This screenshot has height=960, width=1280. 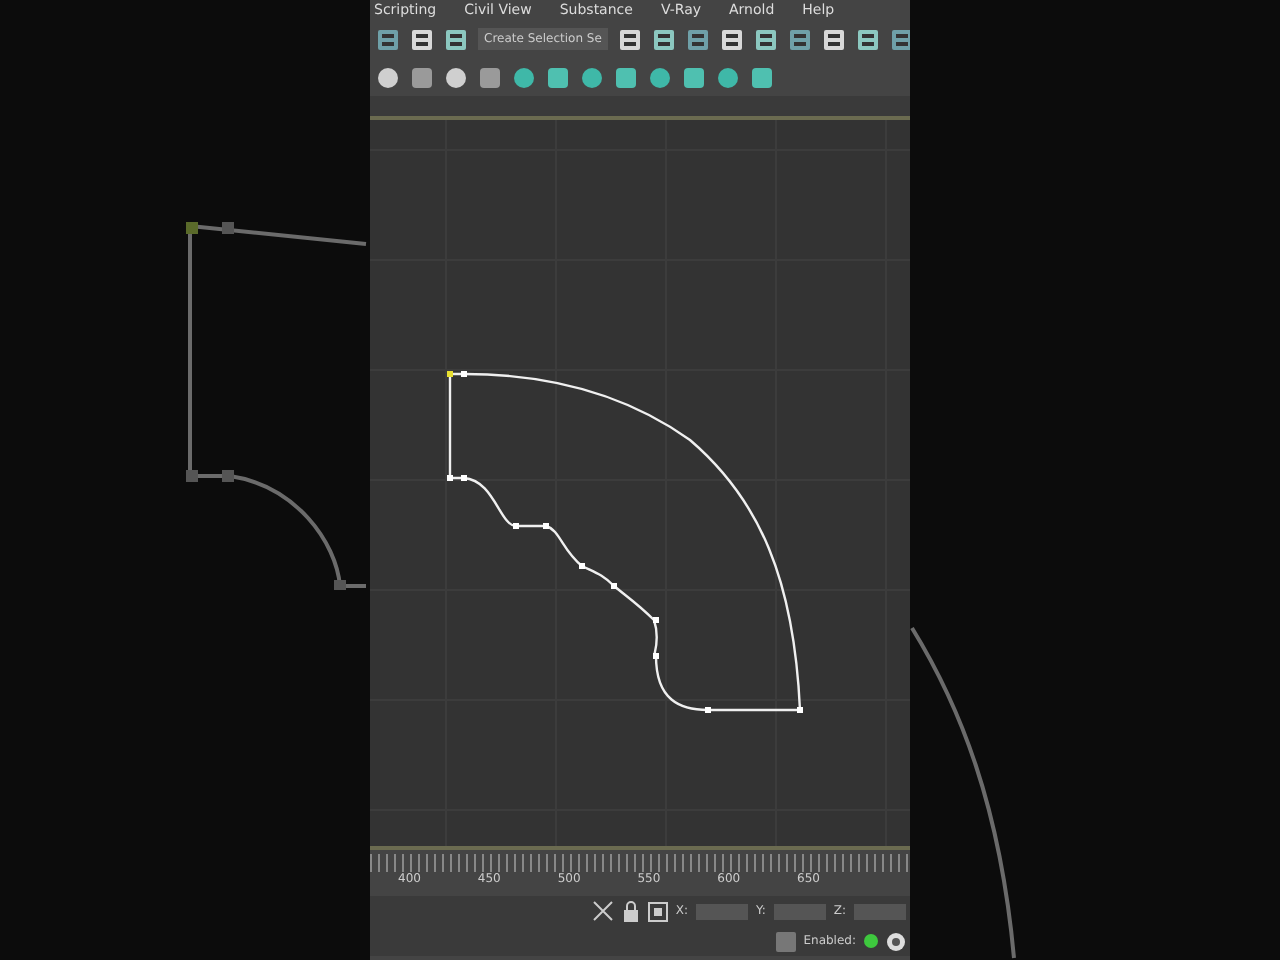 What do you see at coordinates (602, 911) in the screenshot?
I see `selection-icon` at bounding box center [602, 911].